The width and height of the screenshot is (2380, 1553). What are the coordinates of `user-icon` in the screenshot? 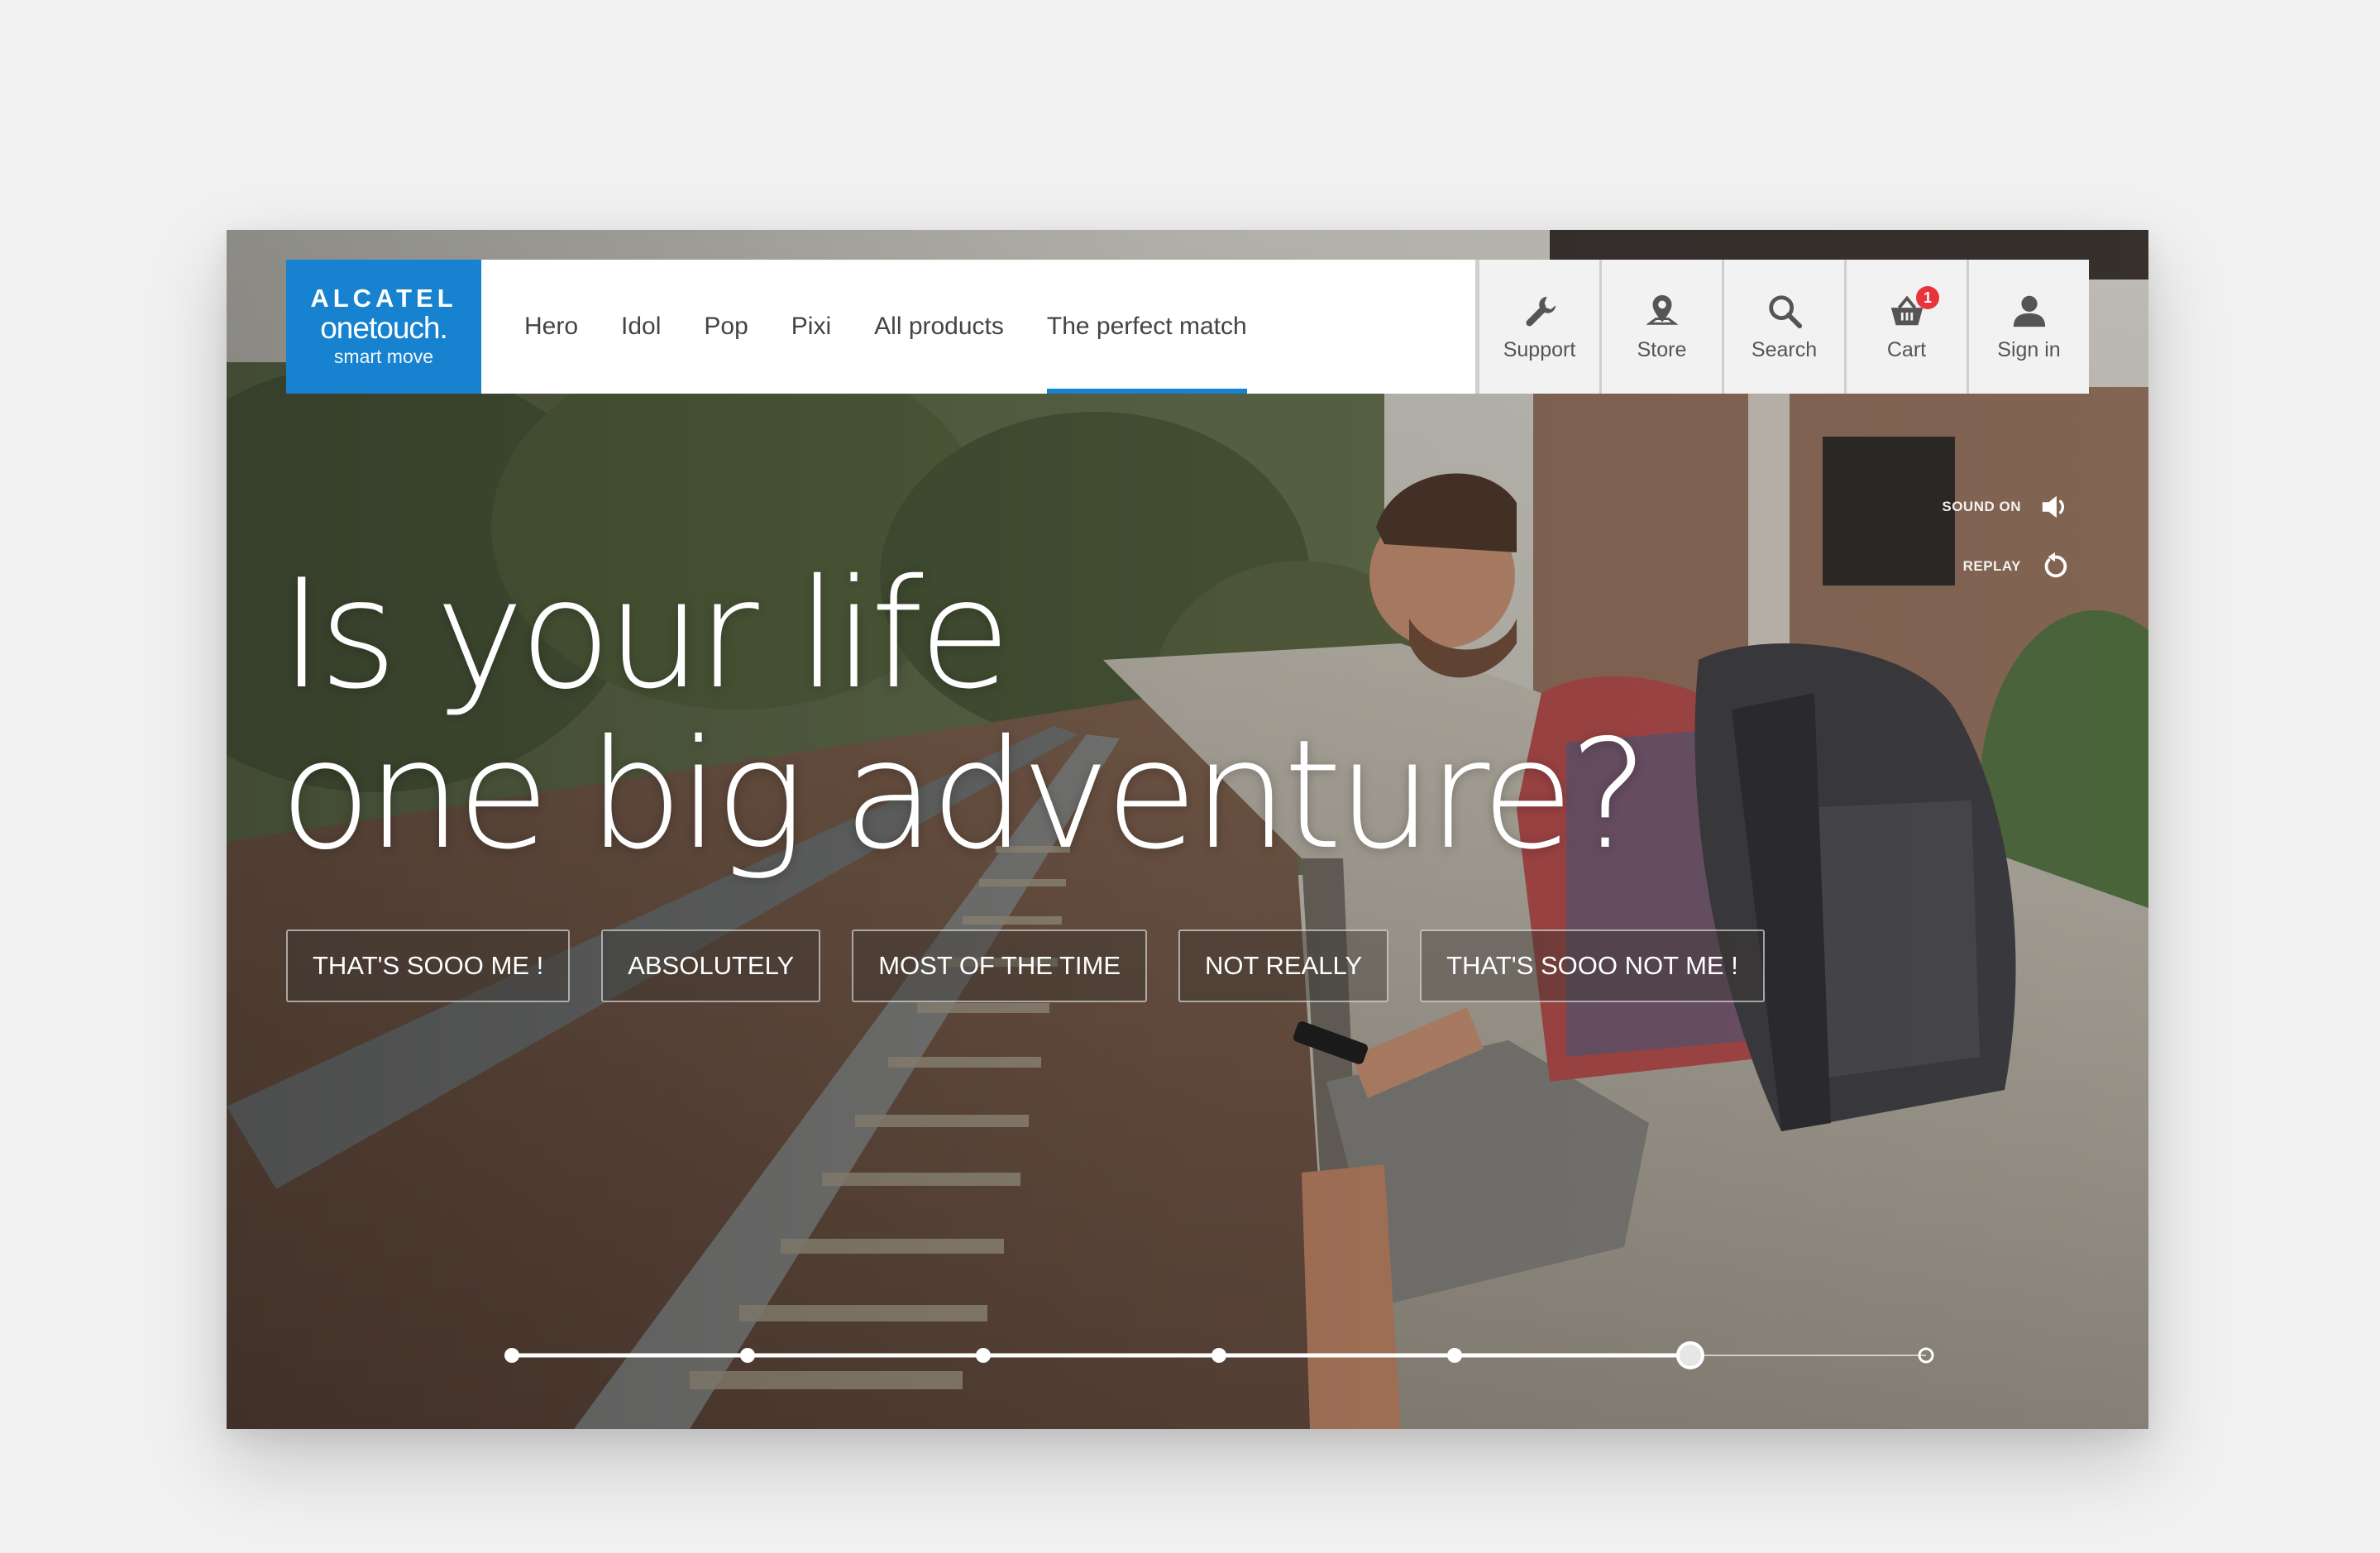 It's located at (2029, 311).